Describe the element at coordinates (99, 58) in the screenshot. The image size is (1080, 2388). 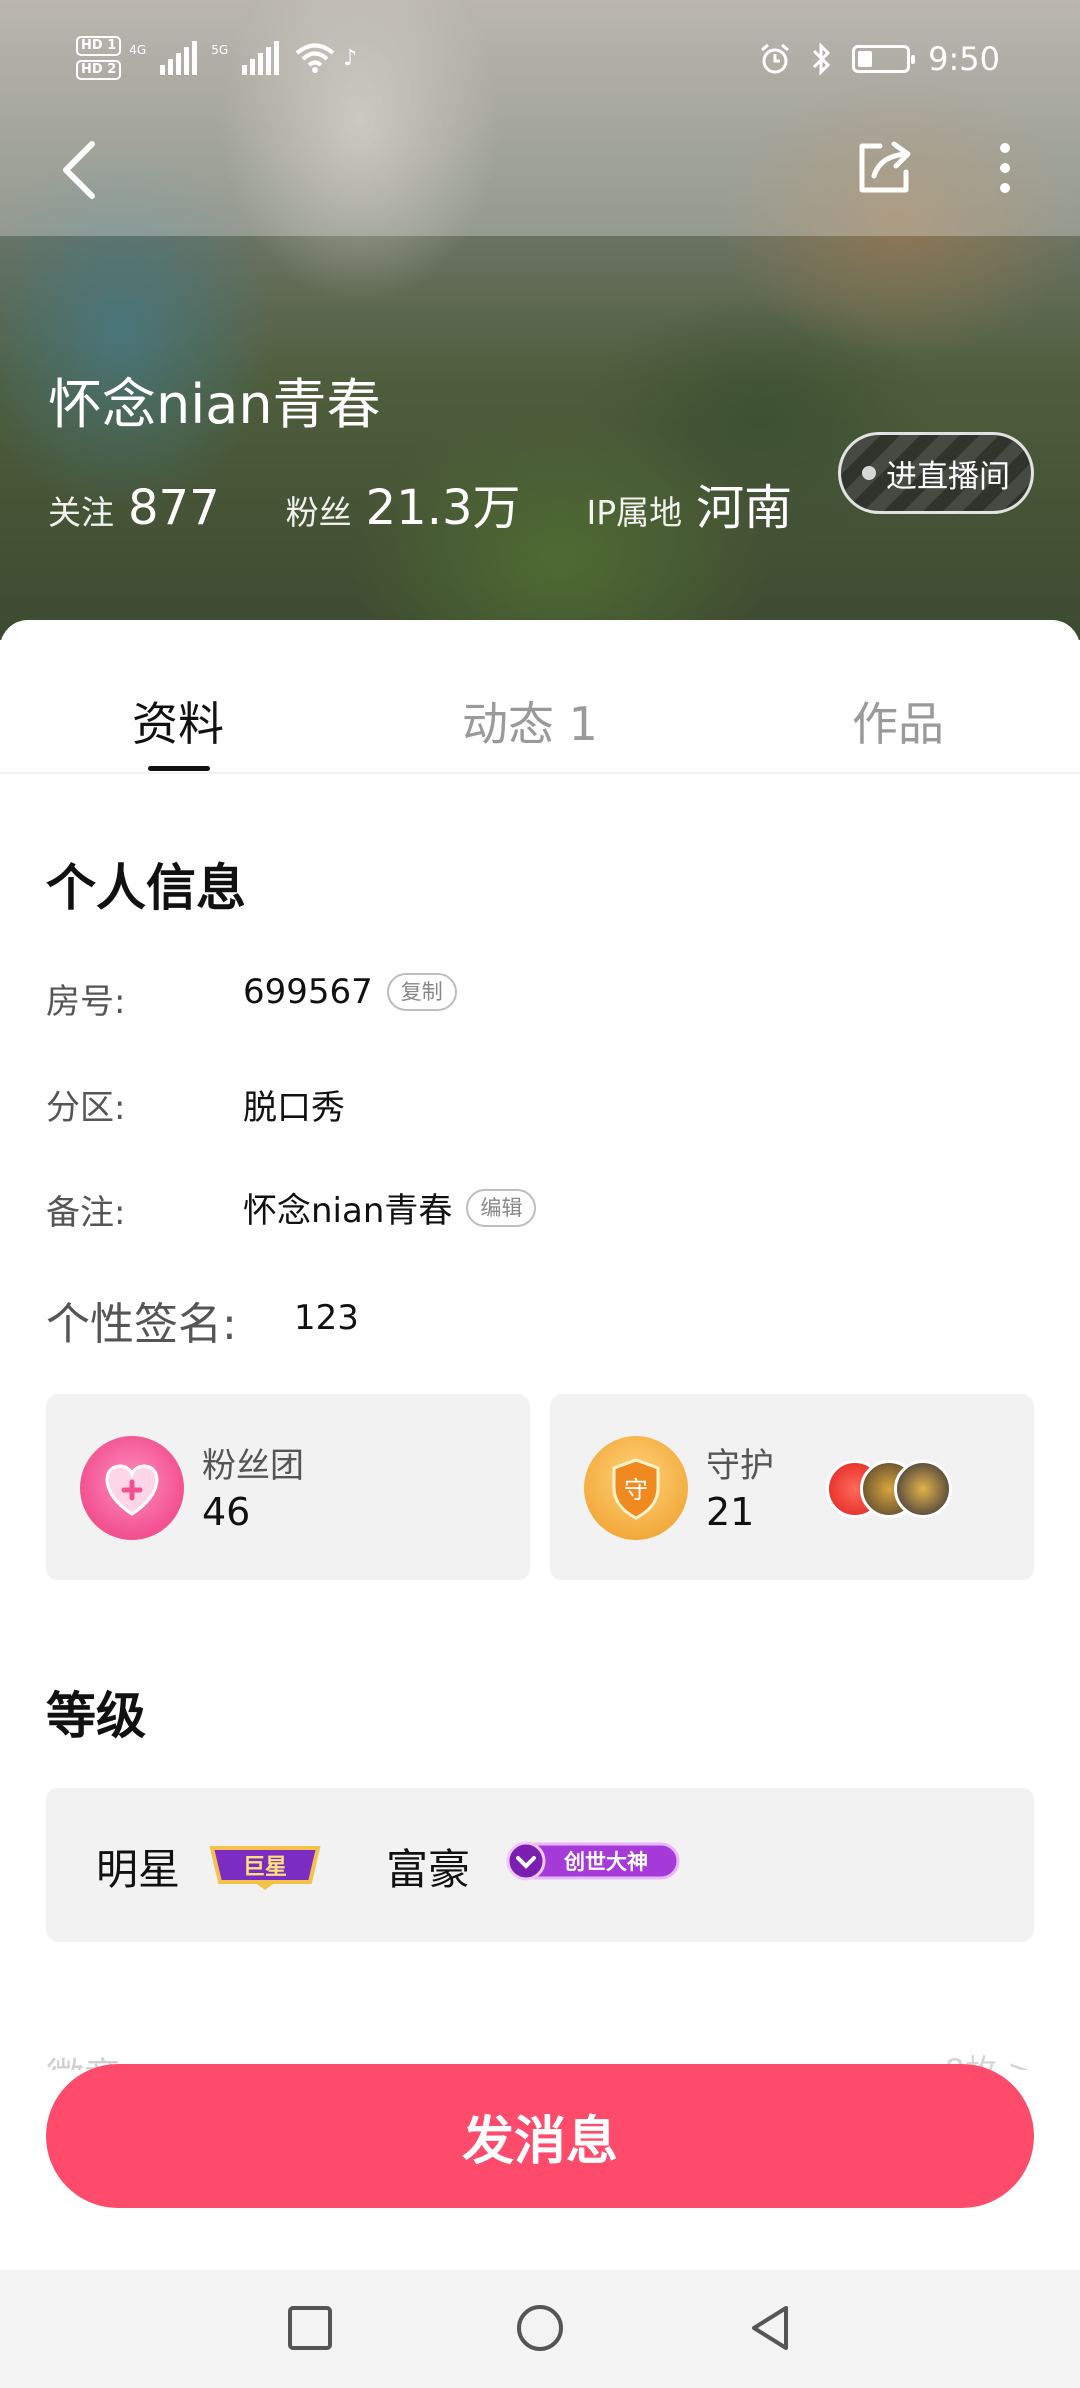
I see `hd-icon: HD 1 HD 2` at that location.